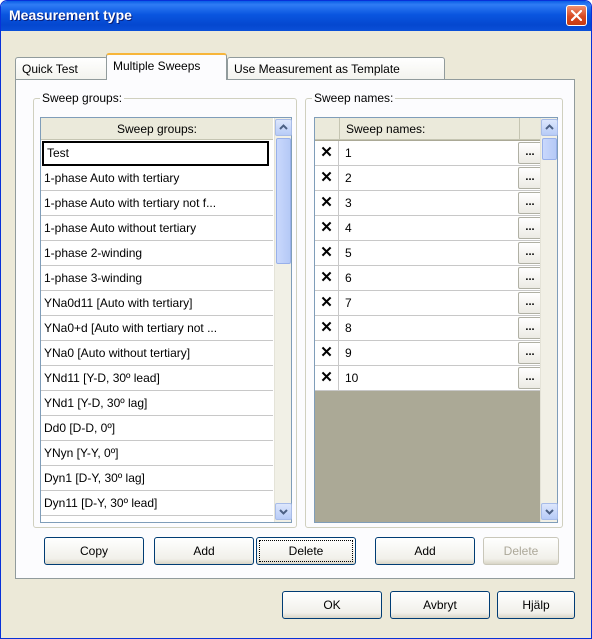 Image resolution: width=592 pixels, height=639 pixels. What do you see at coordinates (440, 605) in the screenshot?
I see `cancel-button: Avbryt` at bounding box center [440, 605].